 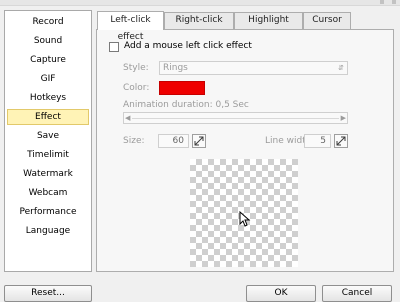 What do you see at coordinates (175, 68) in the screenshot?
I see `style-select-value: Rings` at bounding box center [175, 68].